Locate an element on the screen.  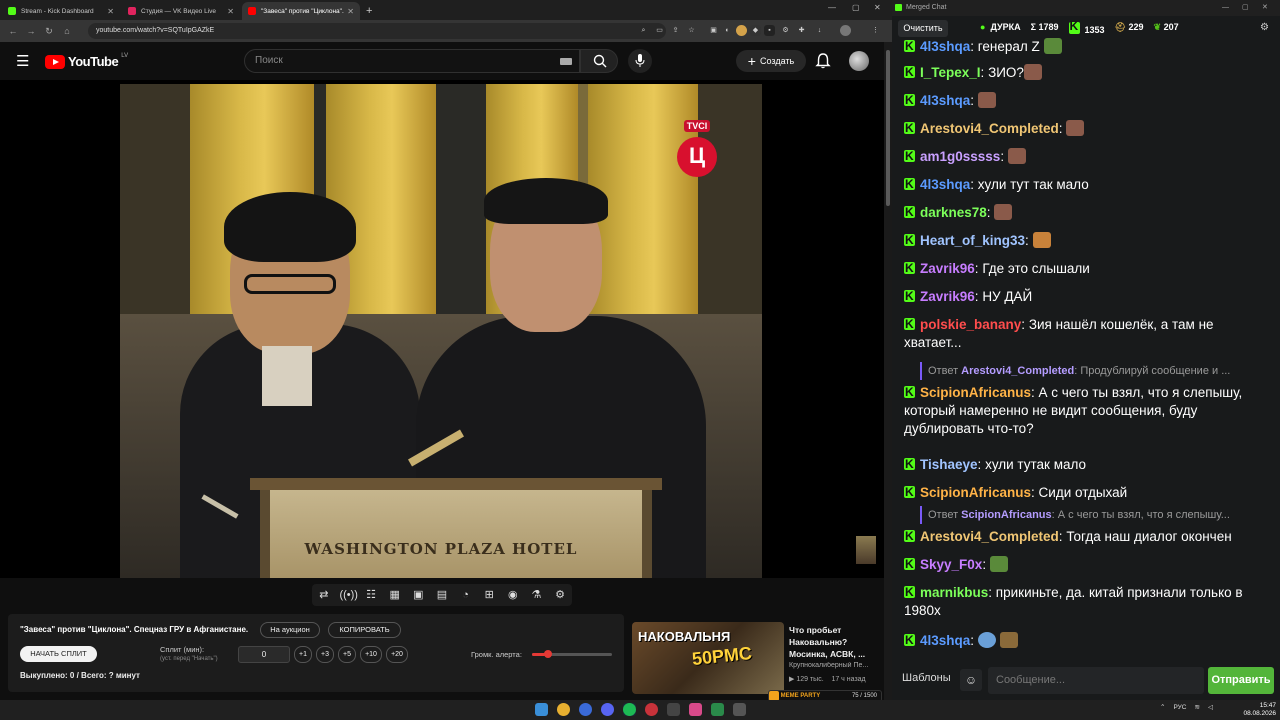
extension-icon: ▣ is located at coordinates (713, 30).